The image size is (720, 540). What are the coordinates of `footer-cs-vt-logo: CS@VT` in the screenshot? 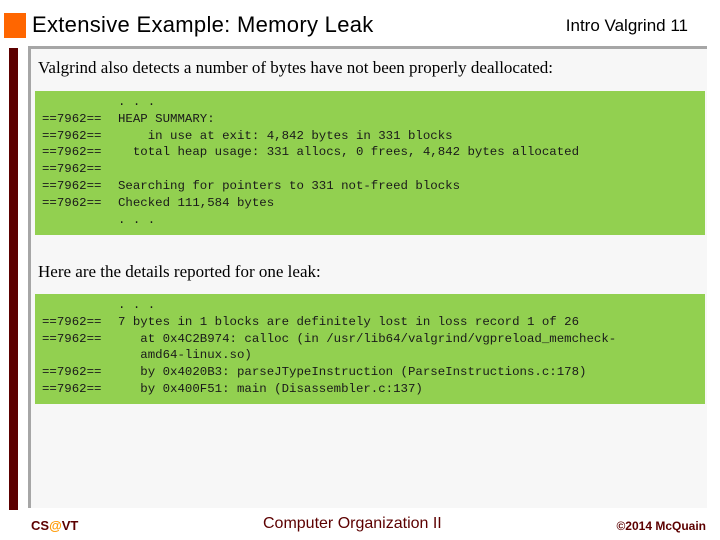 It's located at (54, 525).